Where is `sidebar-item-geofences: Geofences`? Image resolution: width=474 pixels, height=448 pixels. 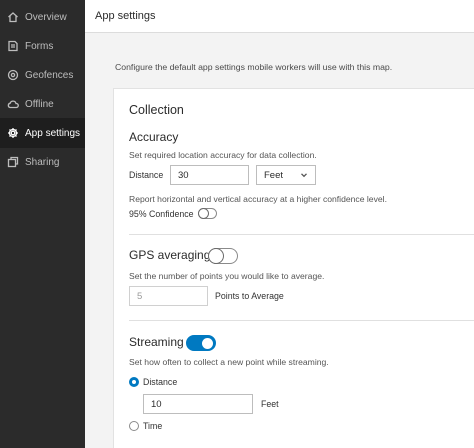
sidebar-item-geofences: Geofences is located at coordinates (42, 75).